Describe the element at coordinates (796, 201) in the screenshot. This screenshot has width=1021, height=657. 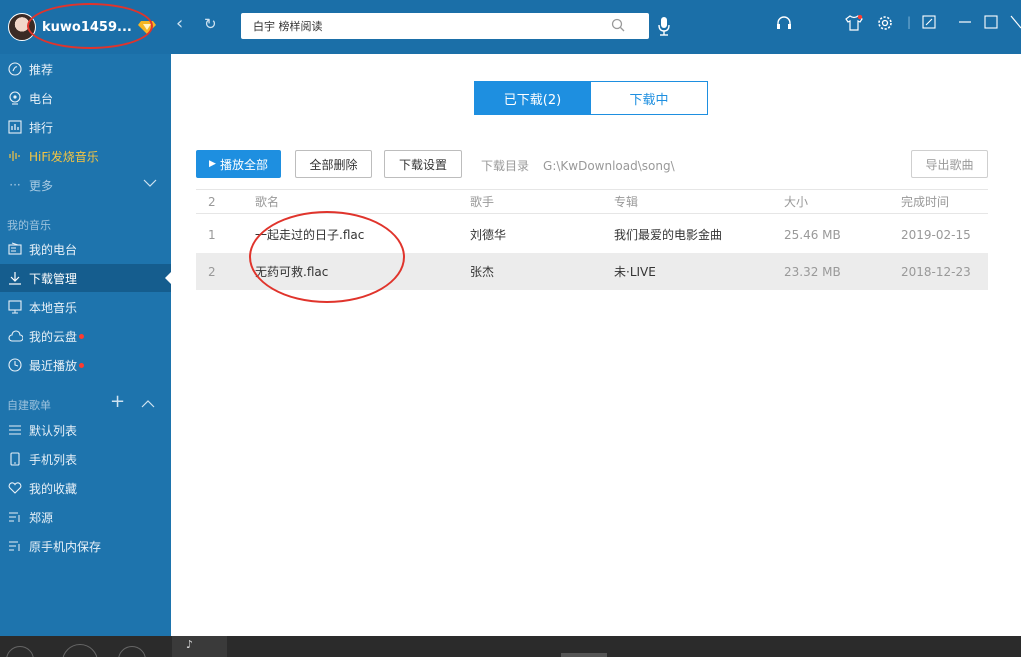
I see `header-size: 大小` at that location.